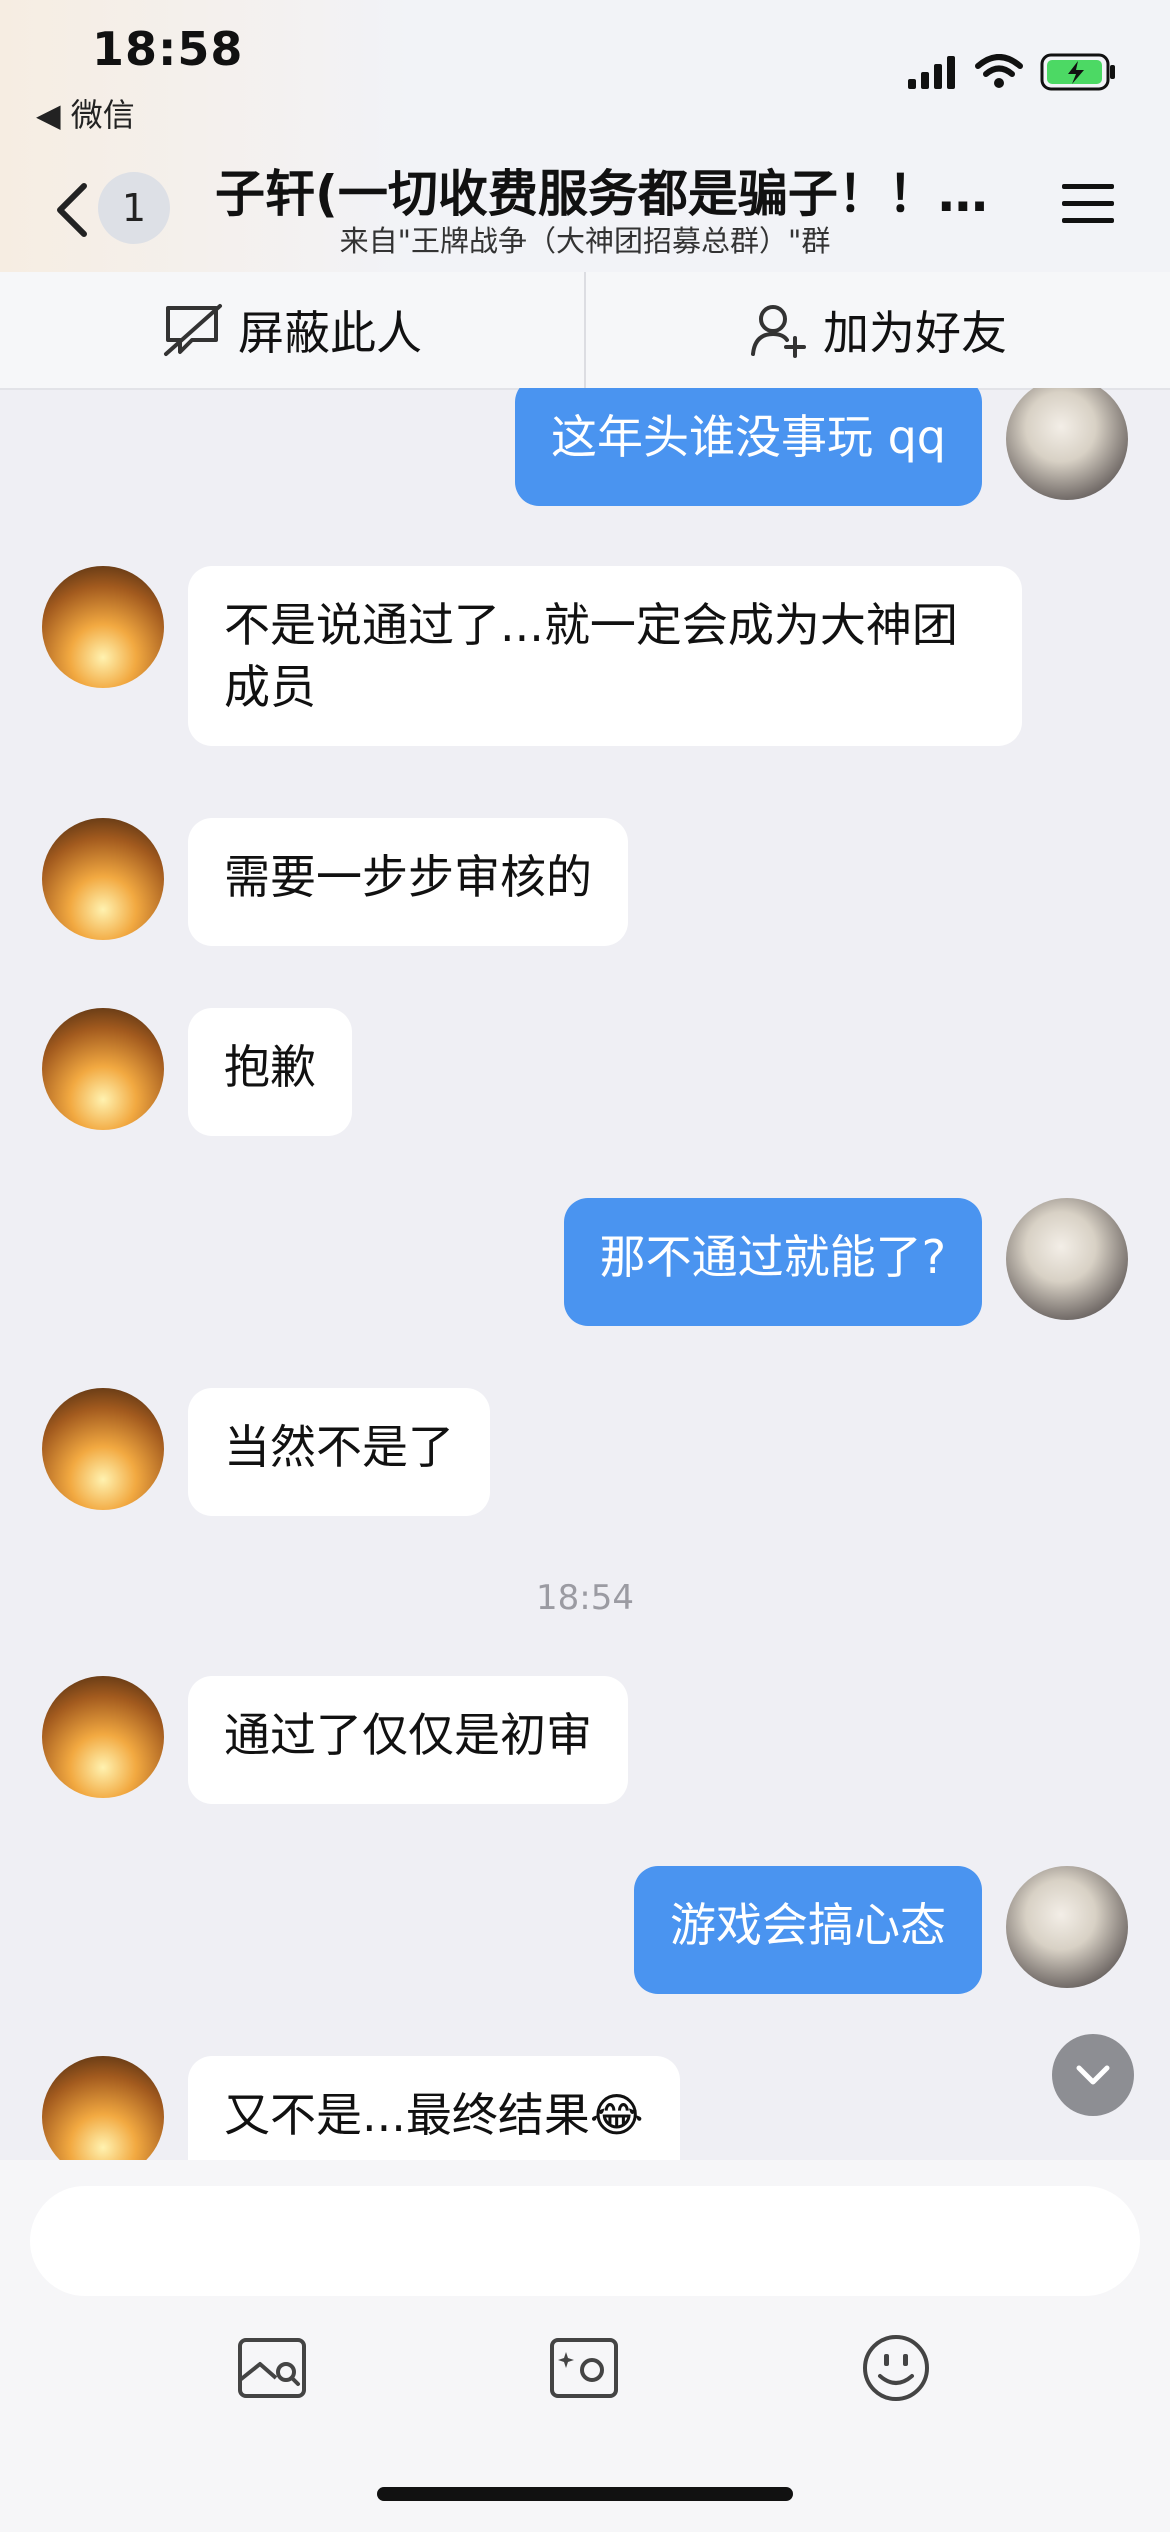  What do you see at coordinates (330, 333) in the screenshot?
I see `block-user-label: 屏蔽此人` at bounding box center [330, 333].